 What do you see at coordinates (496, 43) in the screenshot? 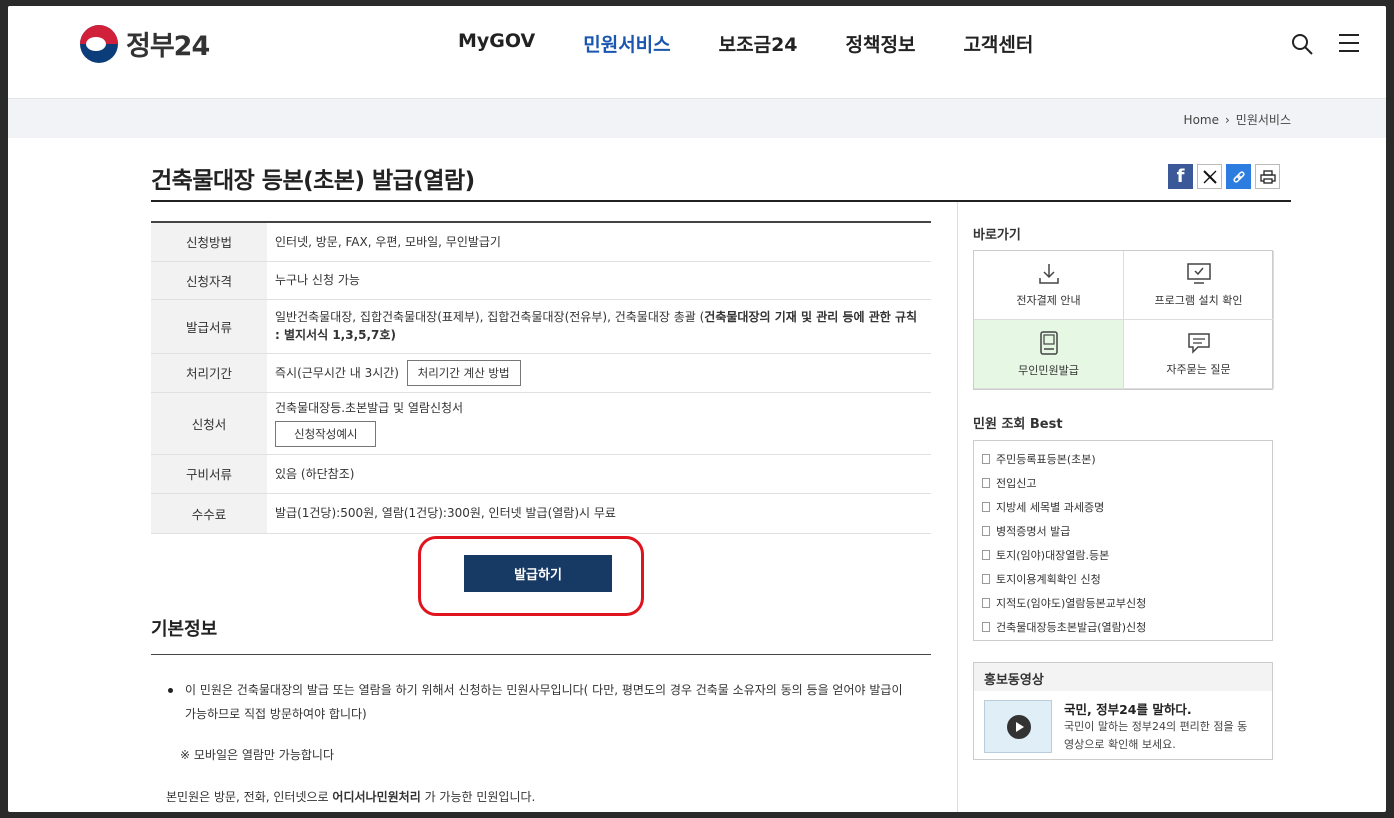
I see `nav-mygov: MyGOV` at bounding box center [496, 43].